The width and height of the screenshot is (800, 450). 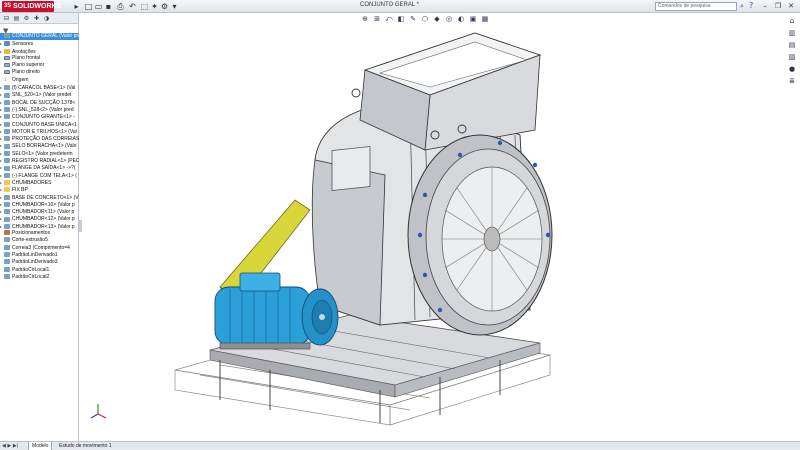 What do you see at coordinates (742, 6) in the screenshot?
I see `search-icon: ⌕` at bounding box center [742, 6].